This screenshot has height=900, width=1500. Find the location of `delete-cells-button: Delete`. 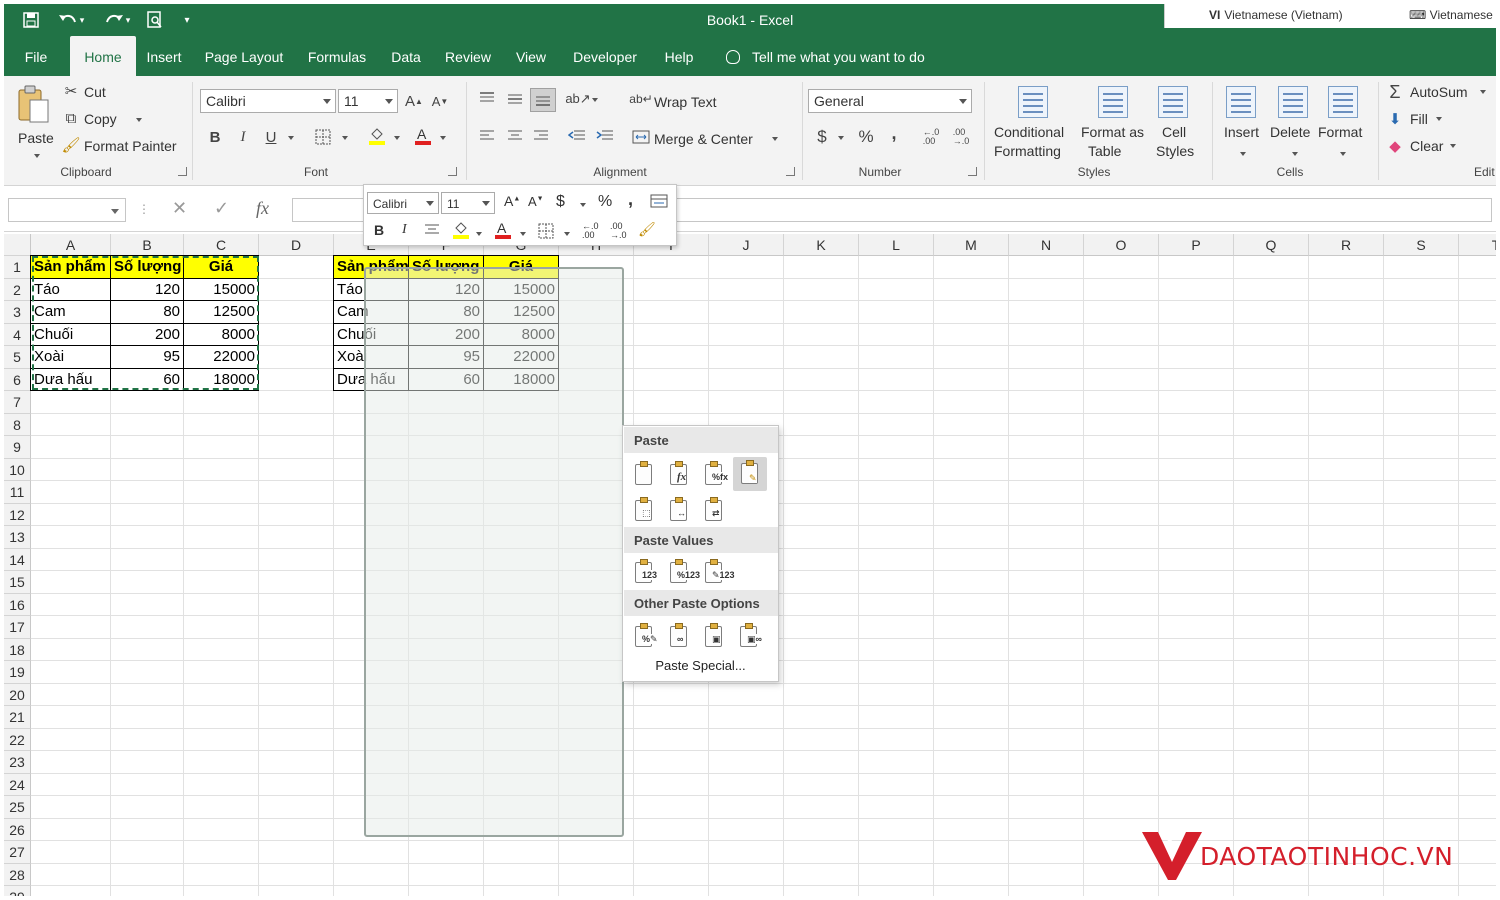

delete-cells-button: Delete is located at coordinates (1294, 122).